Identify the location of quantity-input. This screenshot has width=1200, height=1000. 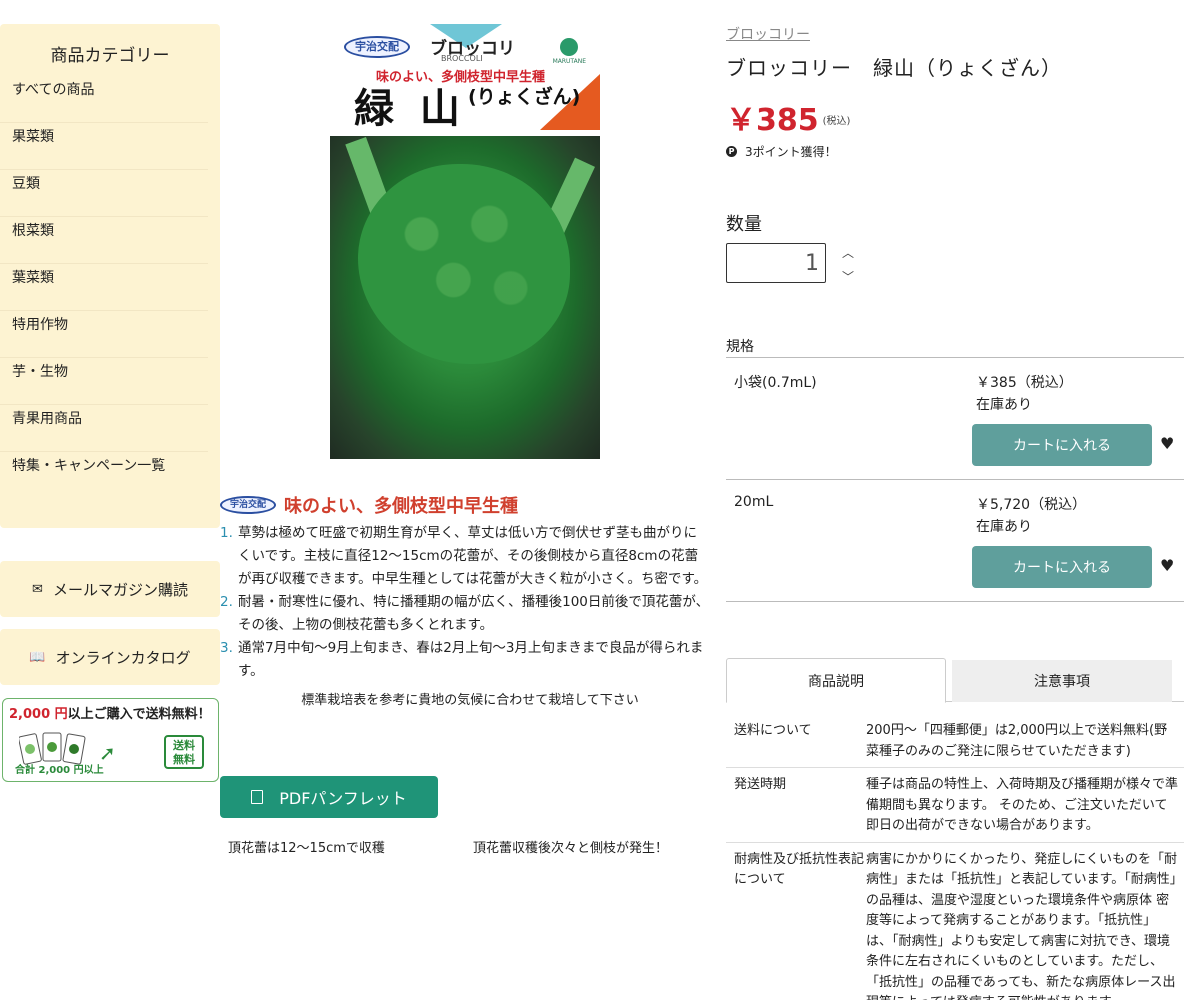
(776, 263).